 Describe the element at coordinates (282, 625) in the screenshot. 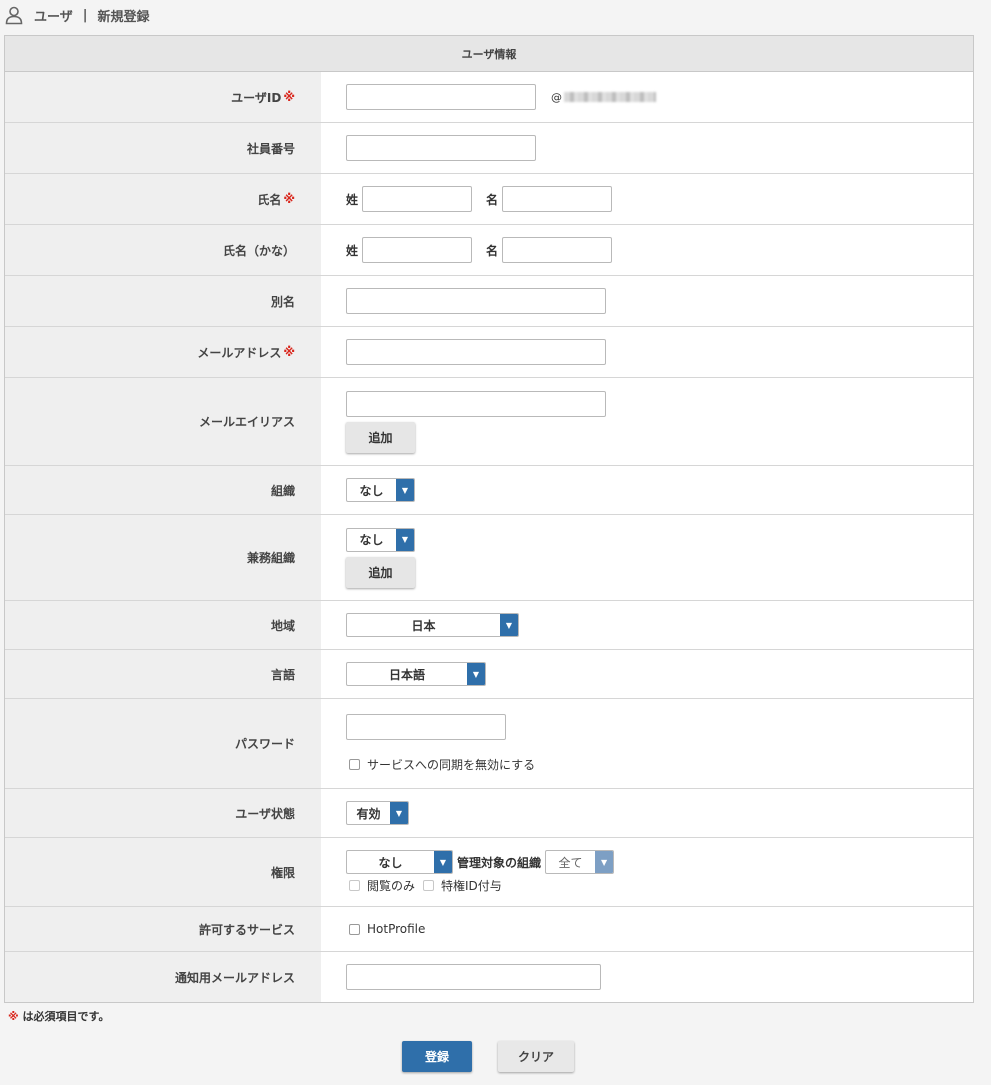

I see `region-label: 地域` at that location.